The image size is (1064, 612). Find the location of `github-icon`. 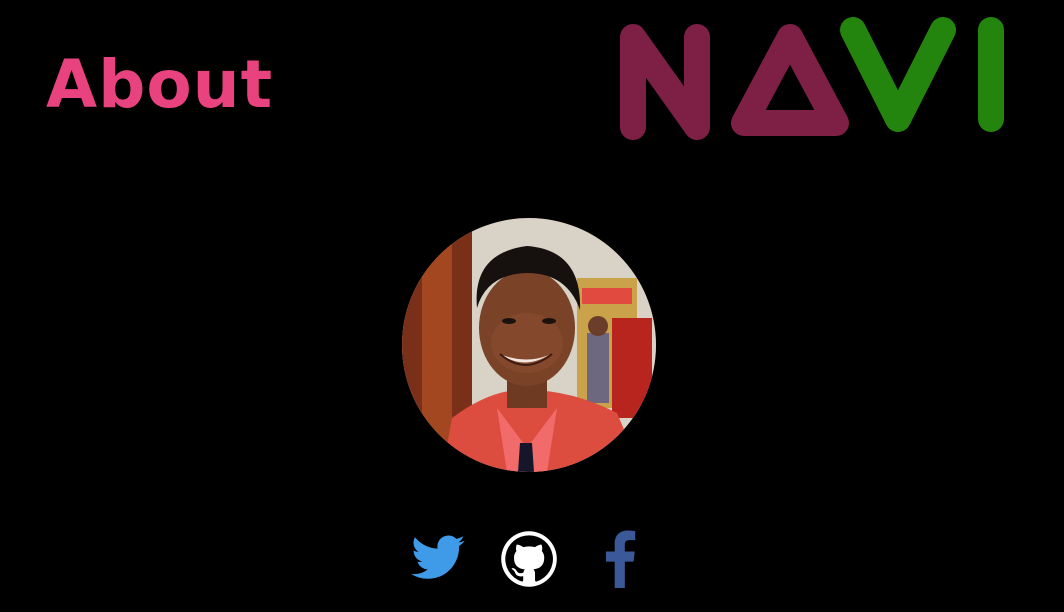

github-icon is located at coordinates (529, 559).